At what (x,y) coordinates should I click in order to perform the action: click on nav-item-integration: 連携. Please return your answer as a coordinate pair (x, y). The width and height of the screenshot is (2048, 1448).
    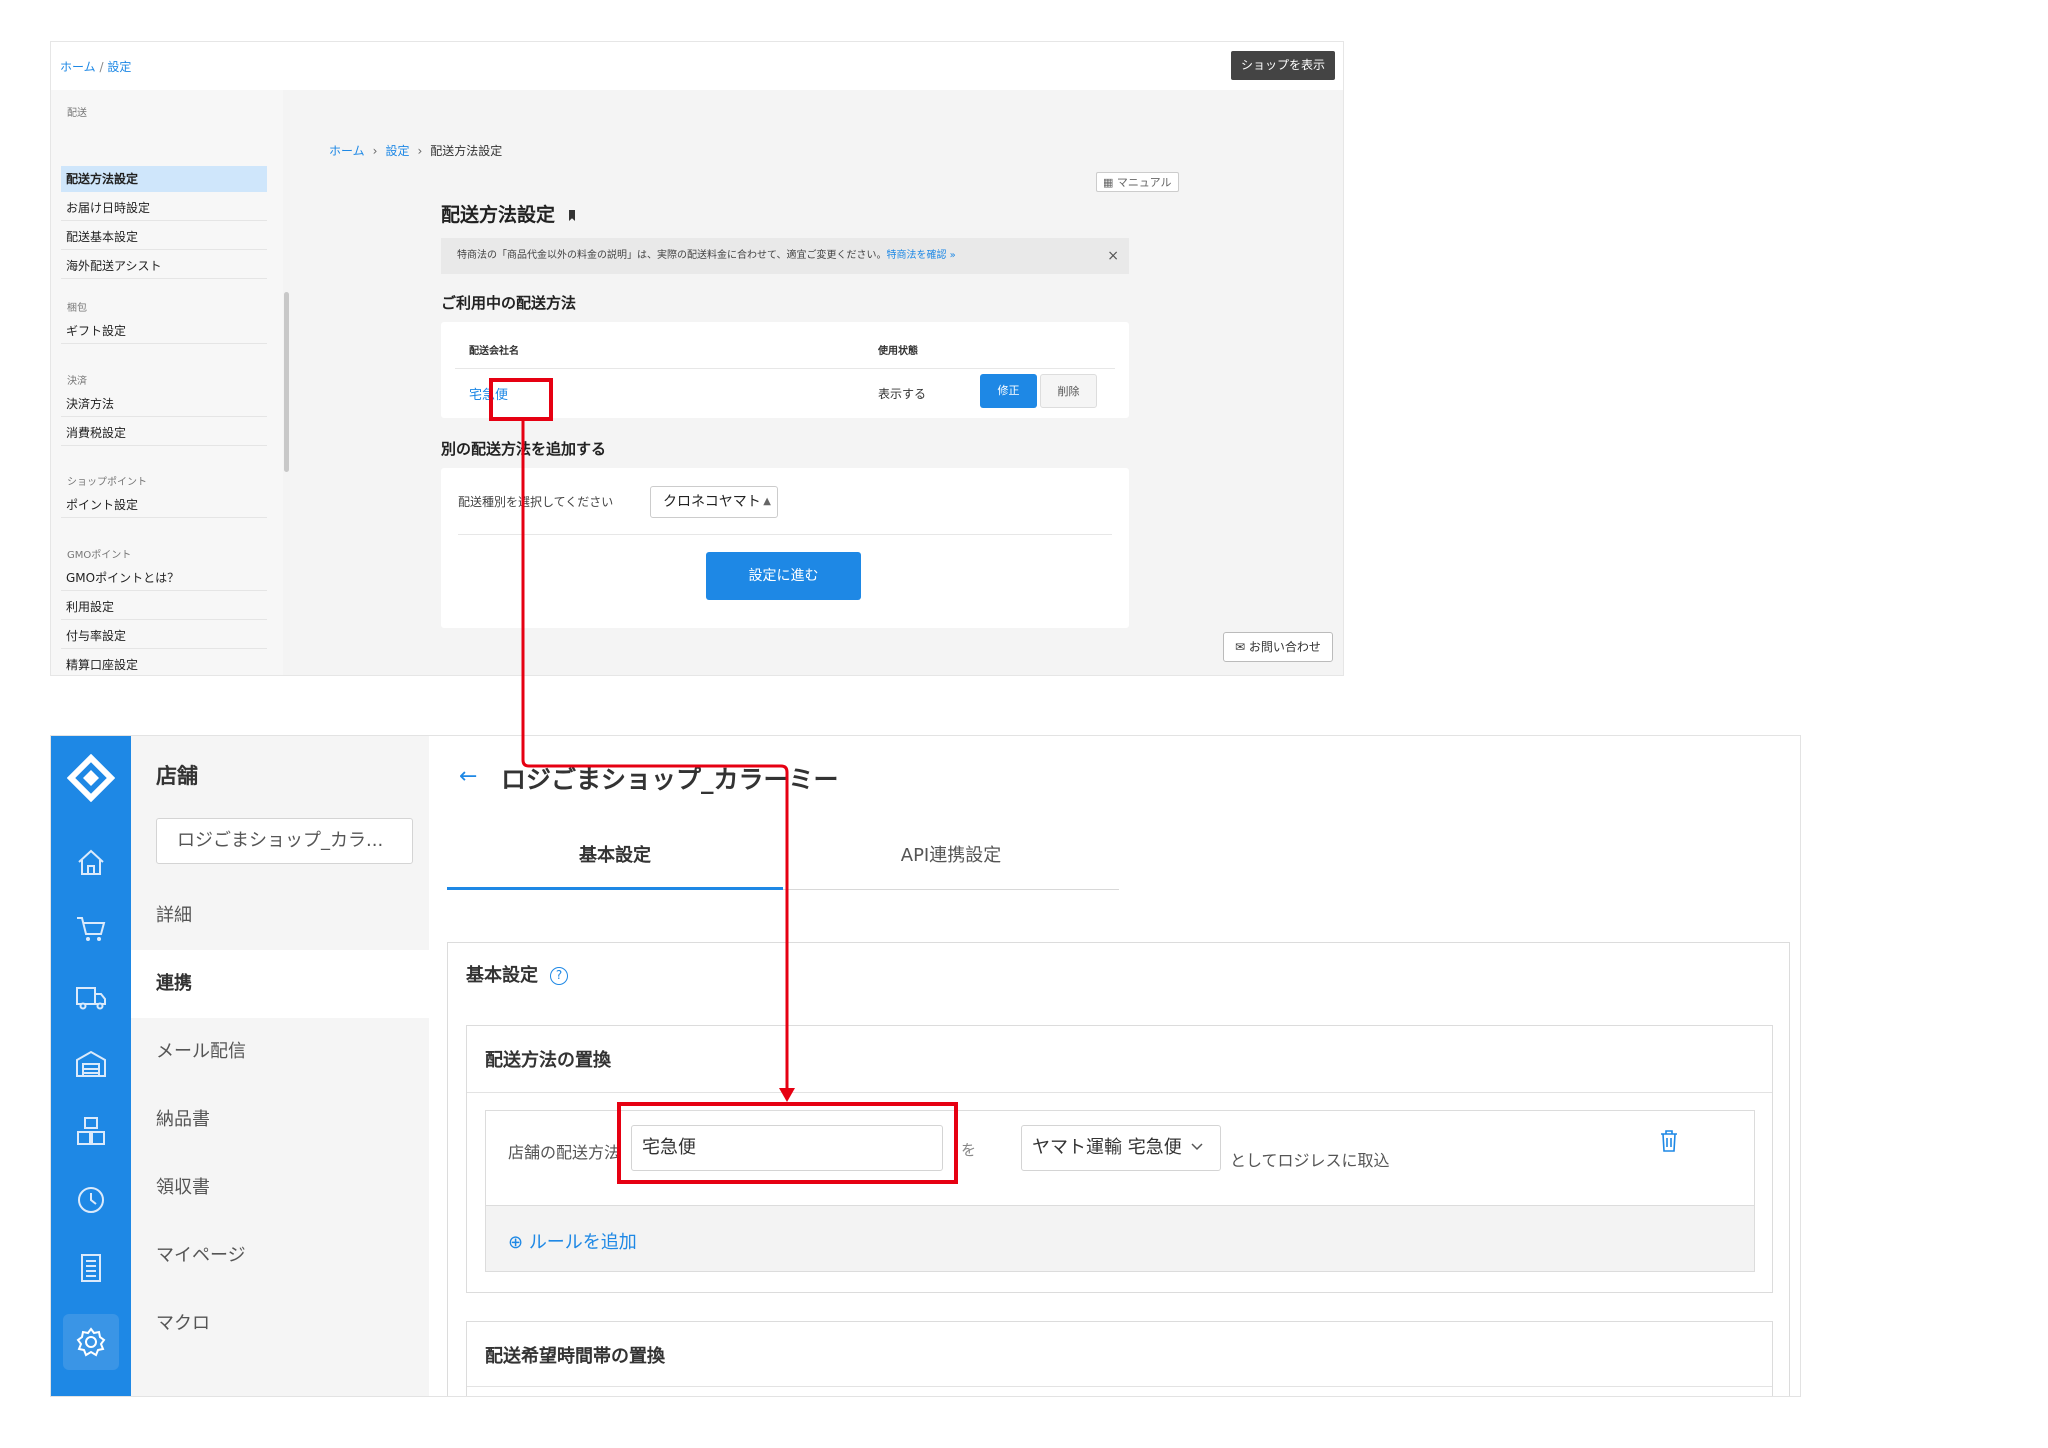
    Looking at the image, I should click on (280, 984).